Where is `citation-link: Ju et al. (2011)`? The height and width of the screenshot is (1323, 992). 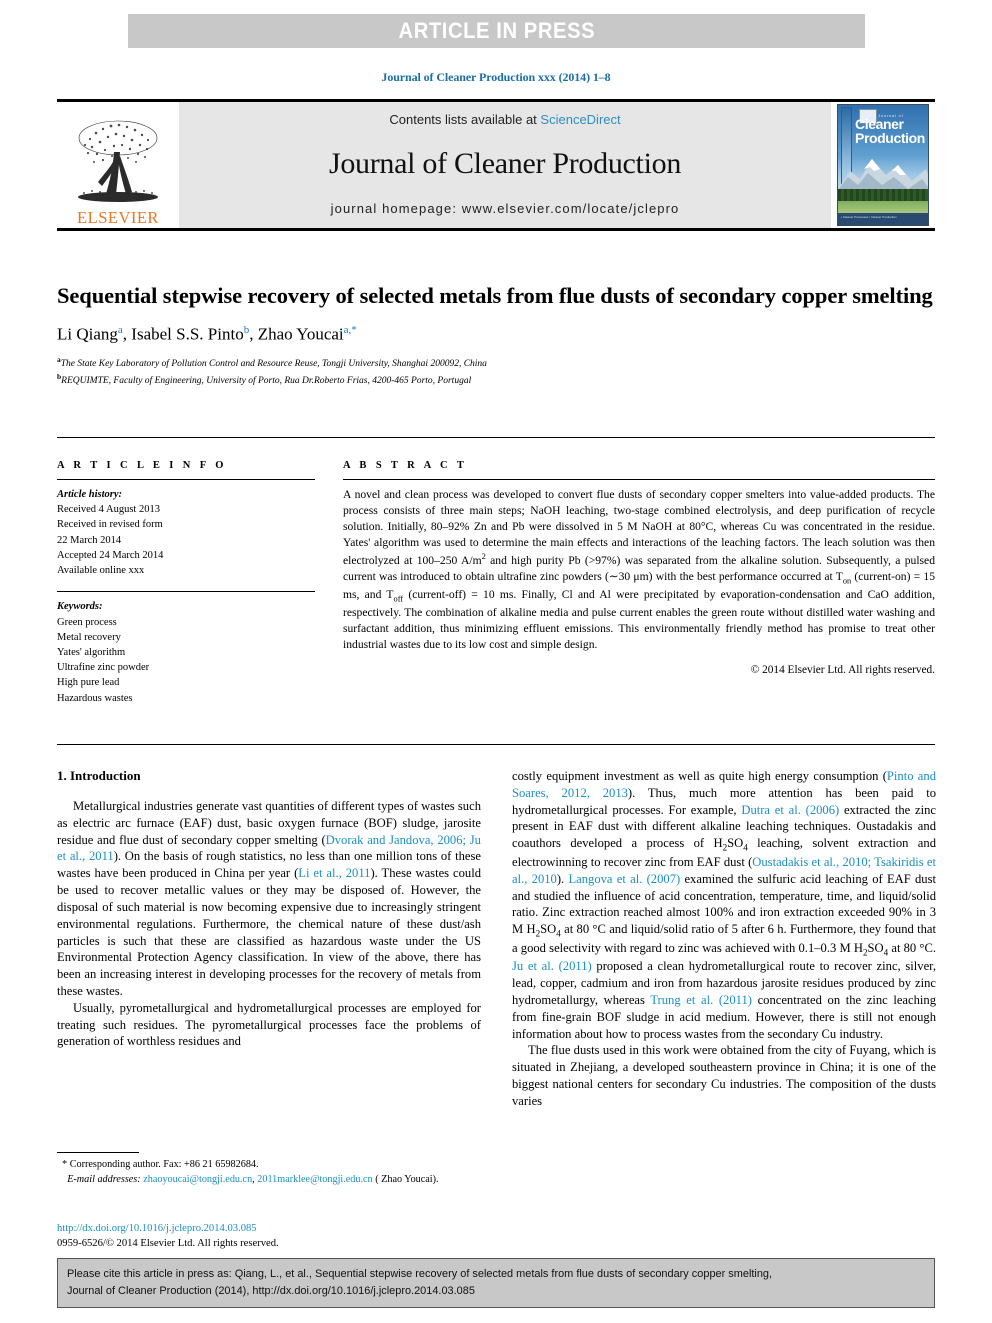 citation-link: Ju et al. (2011) is located at coordinates (552, 966).